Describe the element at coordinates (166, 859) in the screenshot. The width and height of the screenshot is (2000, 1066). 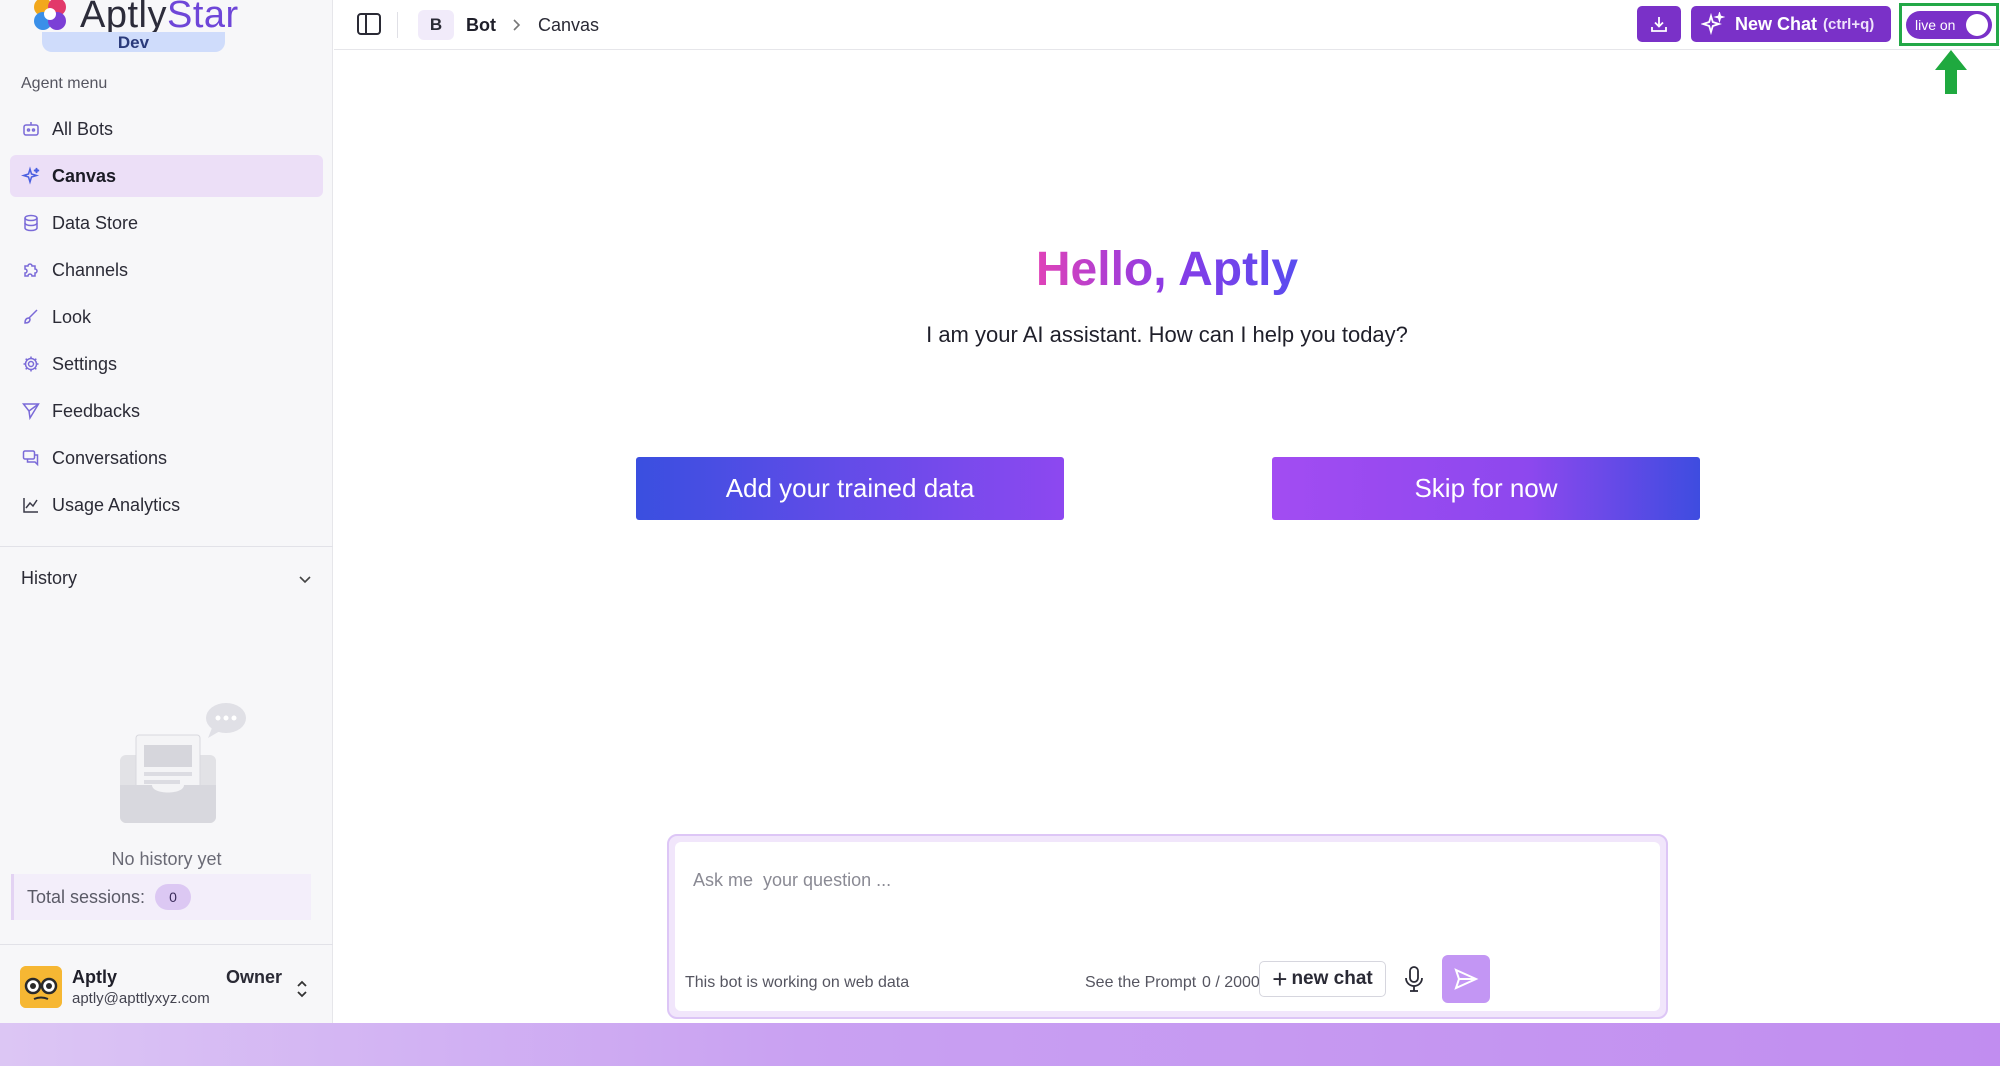
I see `no-history-text: No history yet` at that location.